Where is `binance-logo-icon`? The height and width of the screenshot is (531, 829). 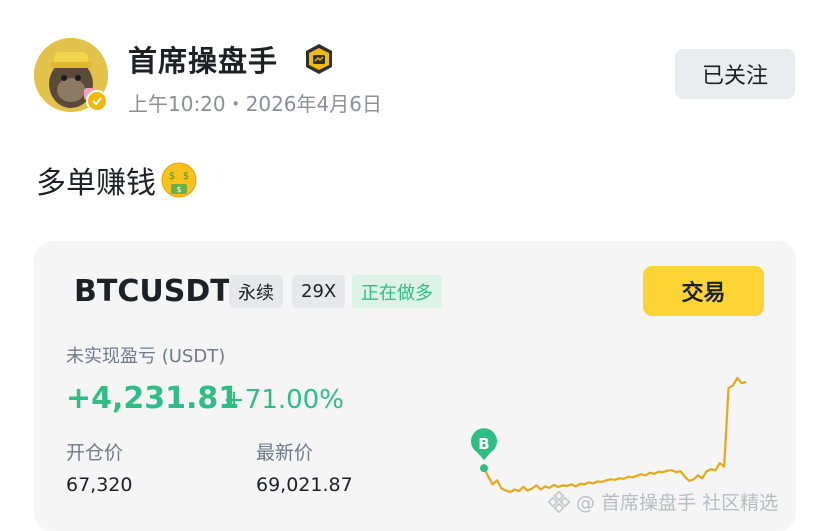
binance-logo-icon is located at coordinates (559, 501).